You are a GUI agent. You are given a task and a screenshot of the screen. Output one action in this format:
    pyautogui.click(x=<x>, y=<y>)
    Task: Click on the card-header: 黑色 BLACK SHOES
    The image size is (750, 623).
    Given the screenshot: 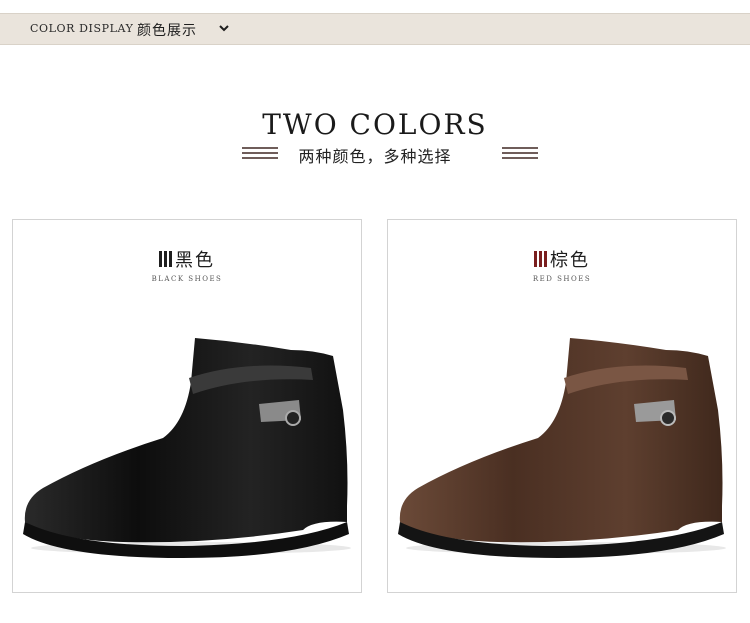 What is the action you would take?
    pyautogui.click(x=187, y=264)
    